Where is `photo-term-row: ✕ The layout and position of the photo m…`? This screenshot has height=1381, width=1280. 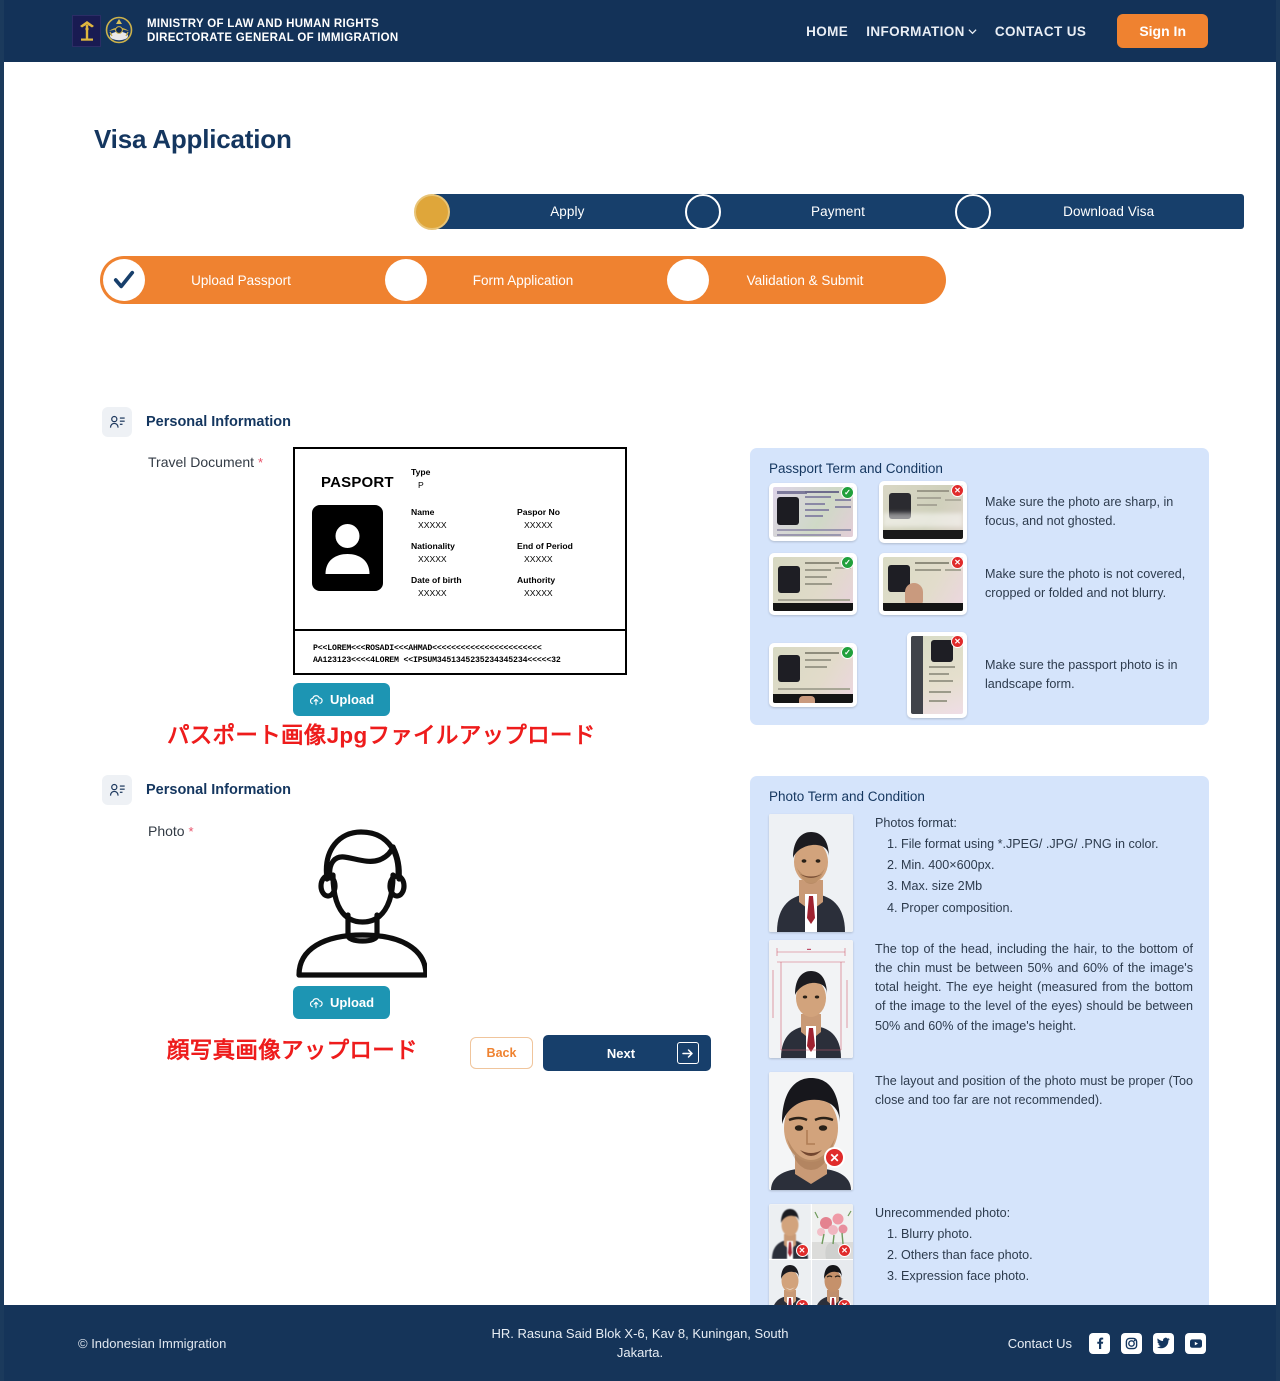
photo-term-row: ✕ The layout and position of the photo m… is located at coordinates (981, 1131).